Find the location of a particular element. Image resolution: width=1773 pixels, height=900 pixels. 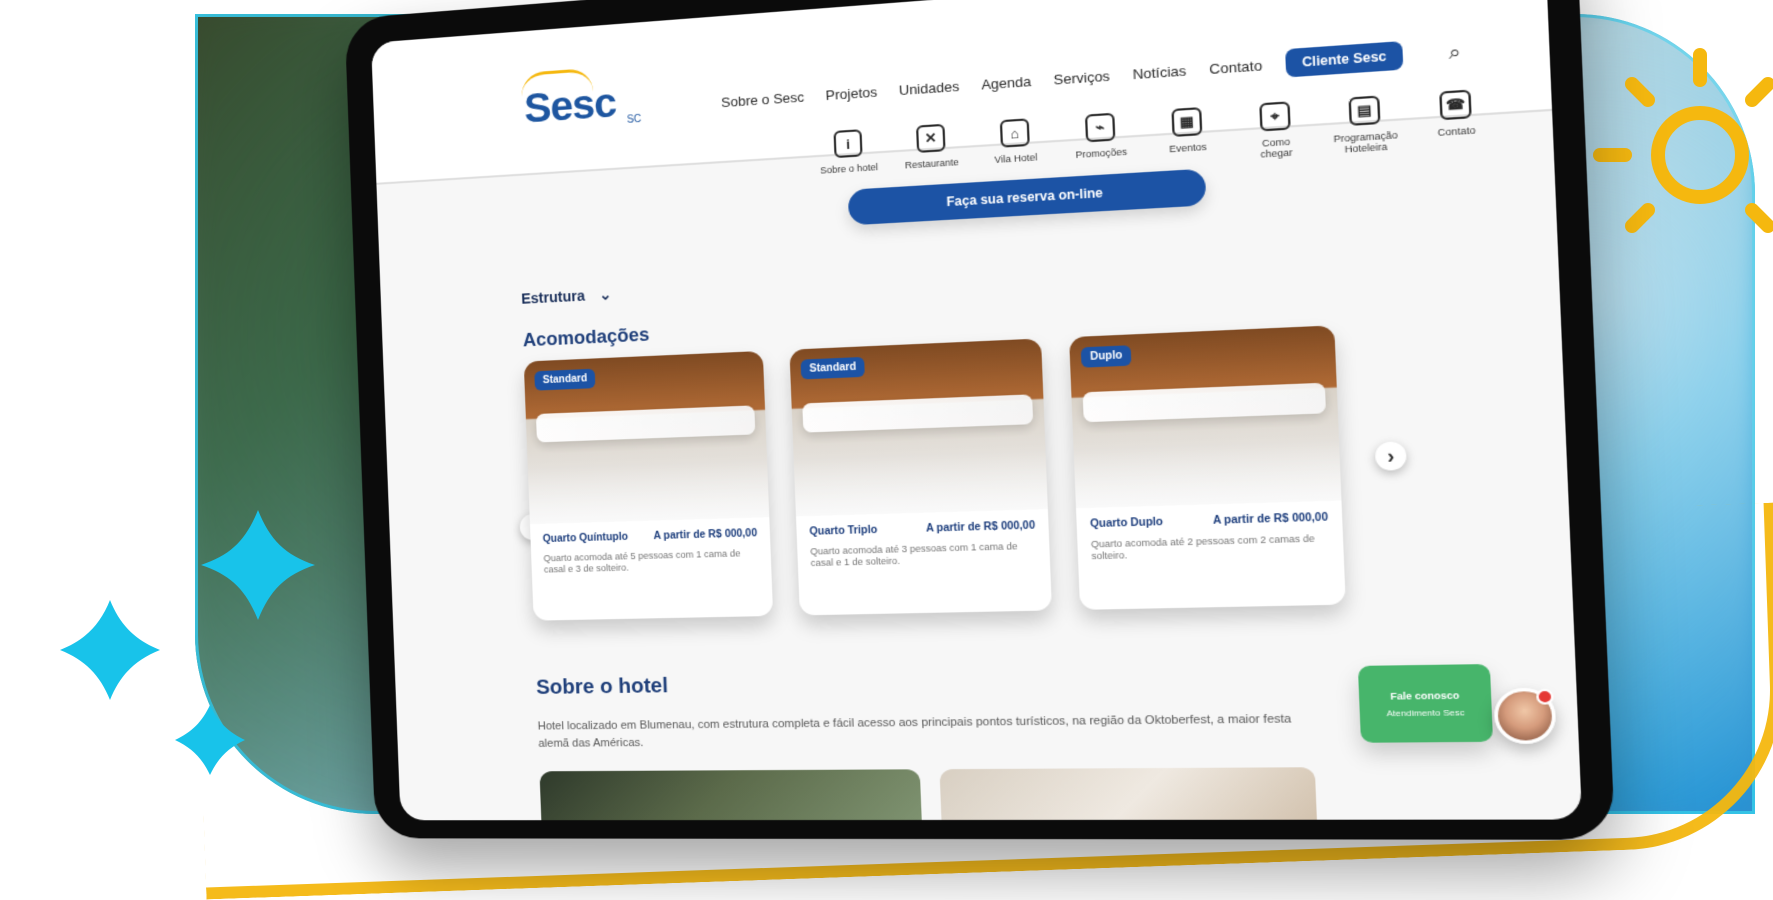

subnav-item-restaurante: ✕ Restaurante is located at coordinates (931, 147).